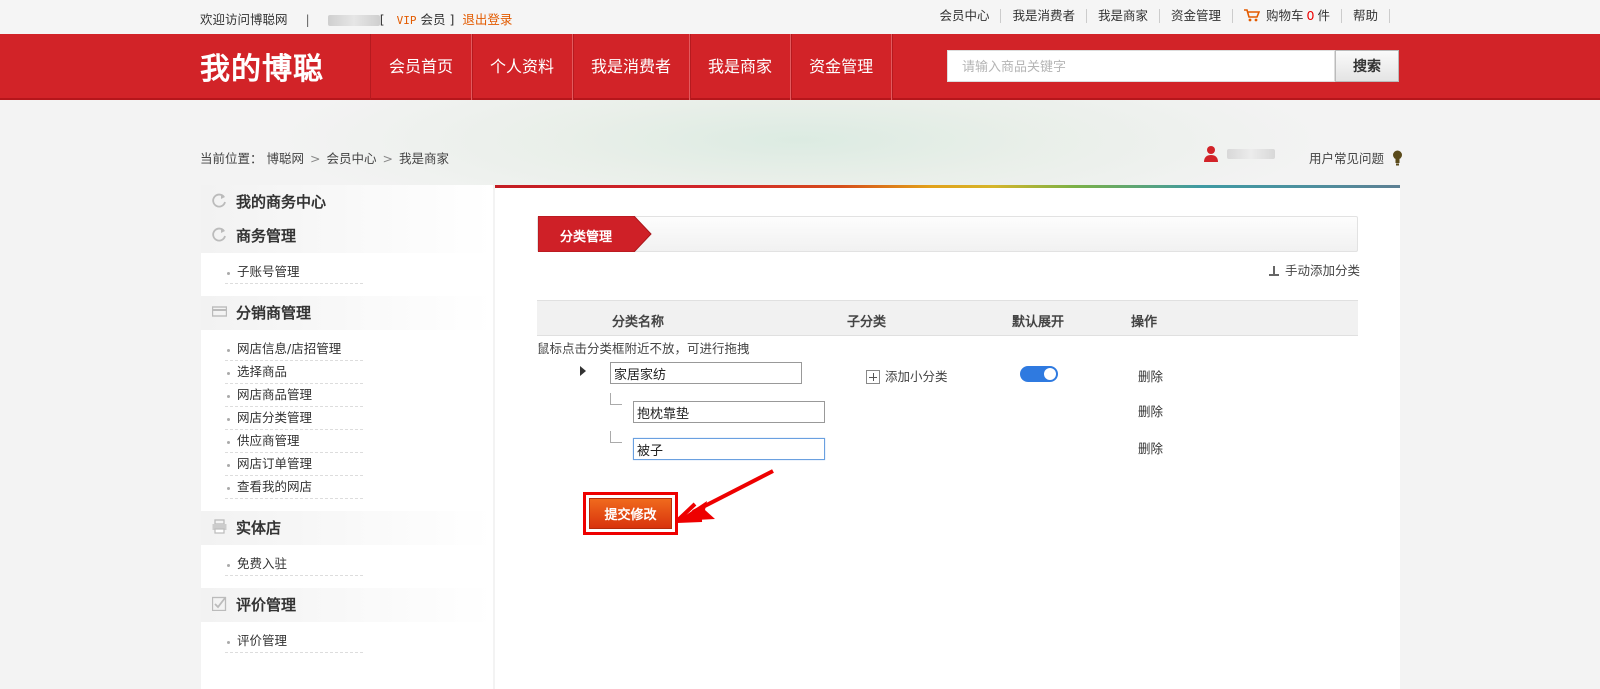 The image size is (1600, 689). I want to click on tab-category-management: 分类管理, so click(595, 234).